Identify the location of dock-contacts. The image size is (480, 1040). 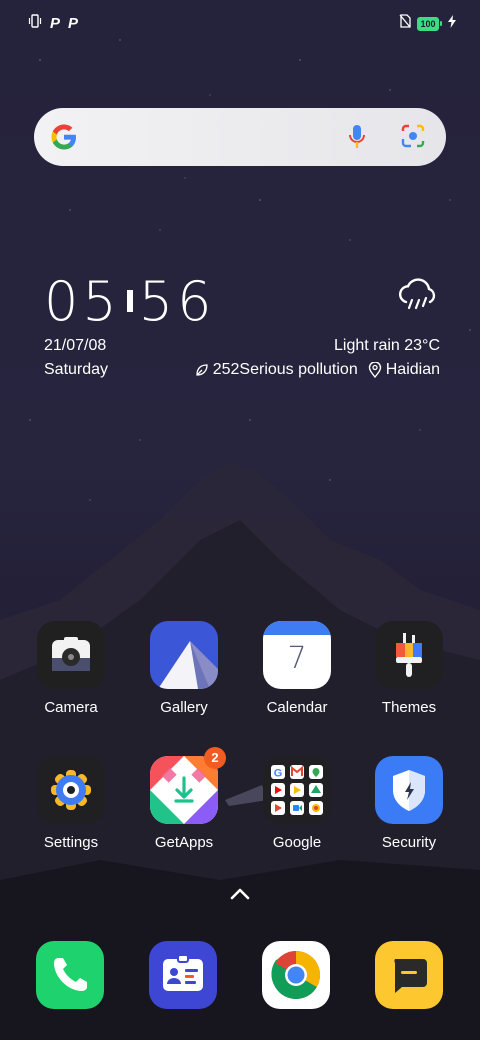
(183, 975).